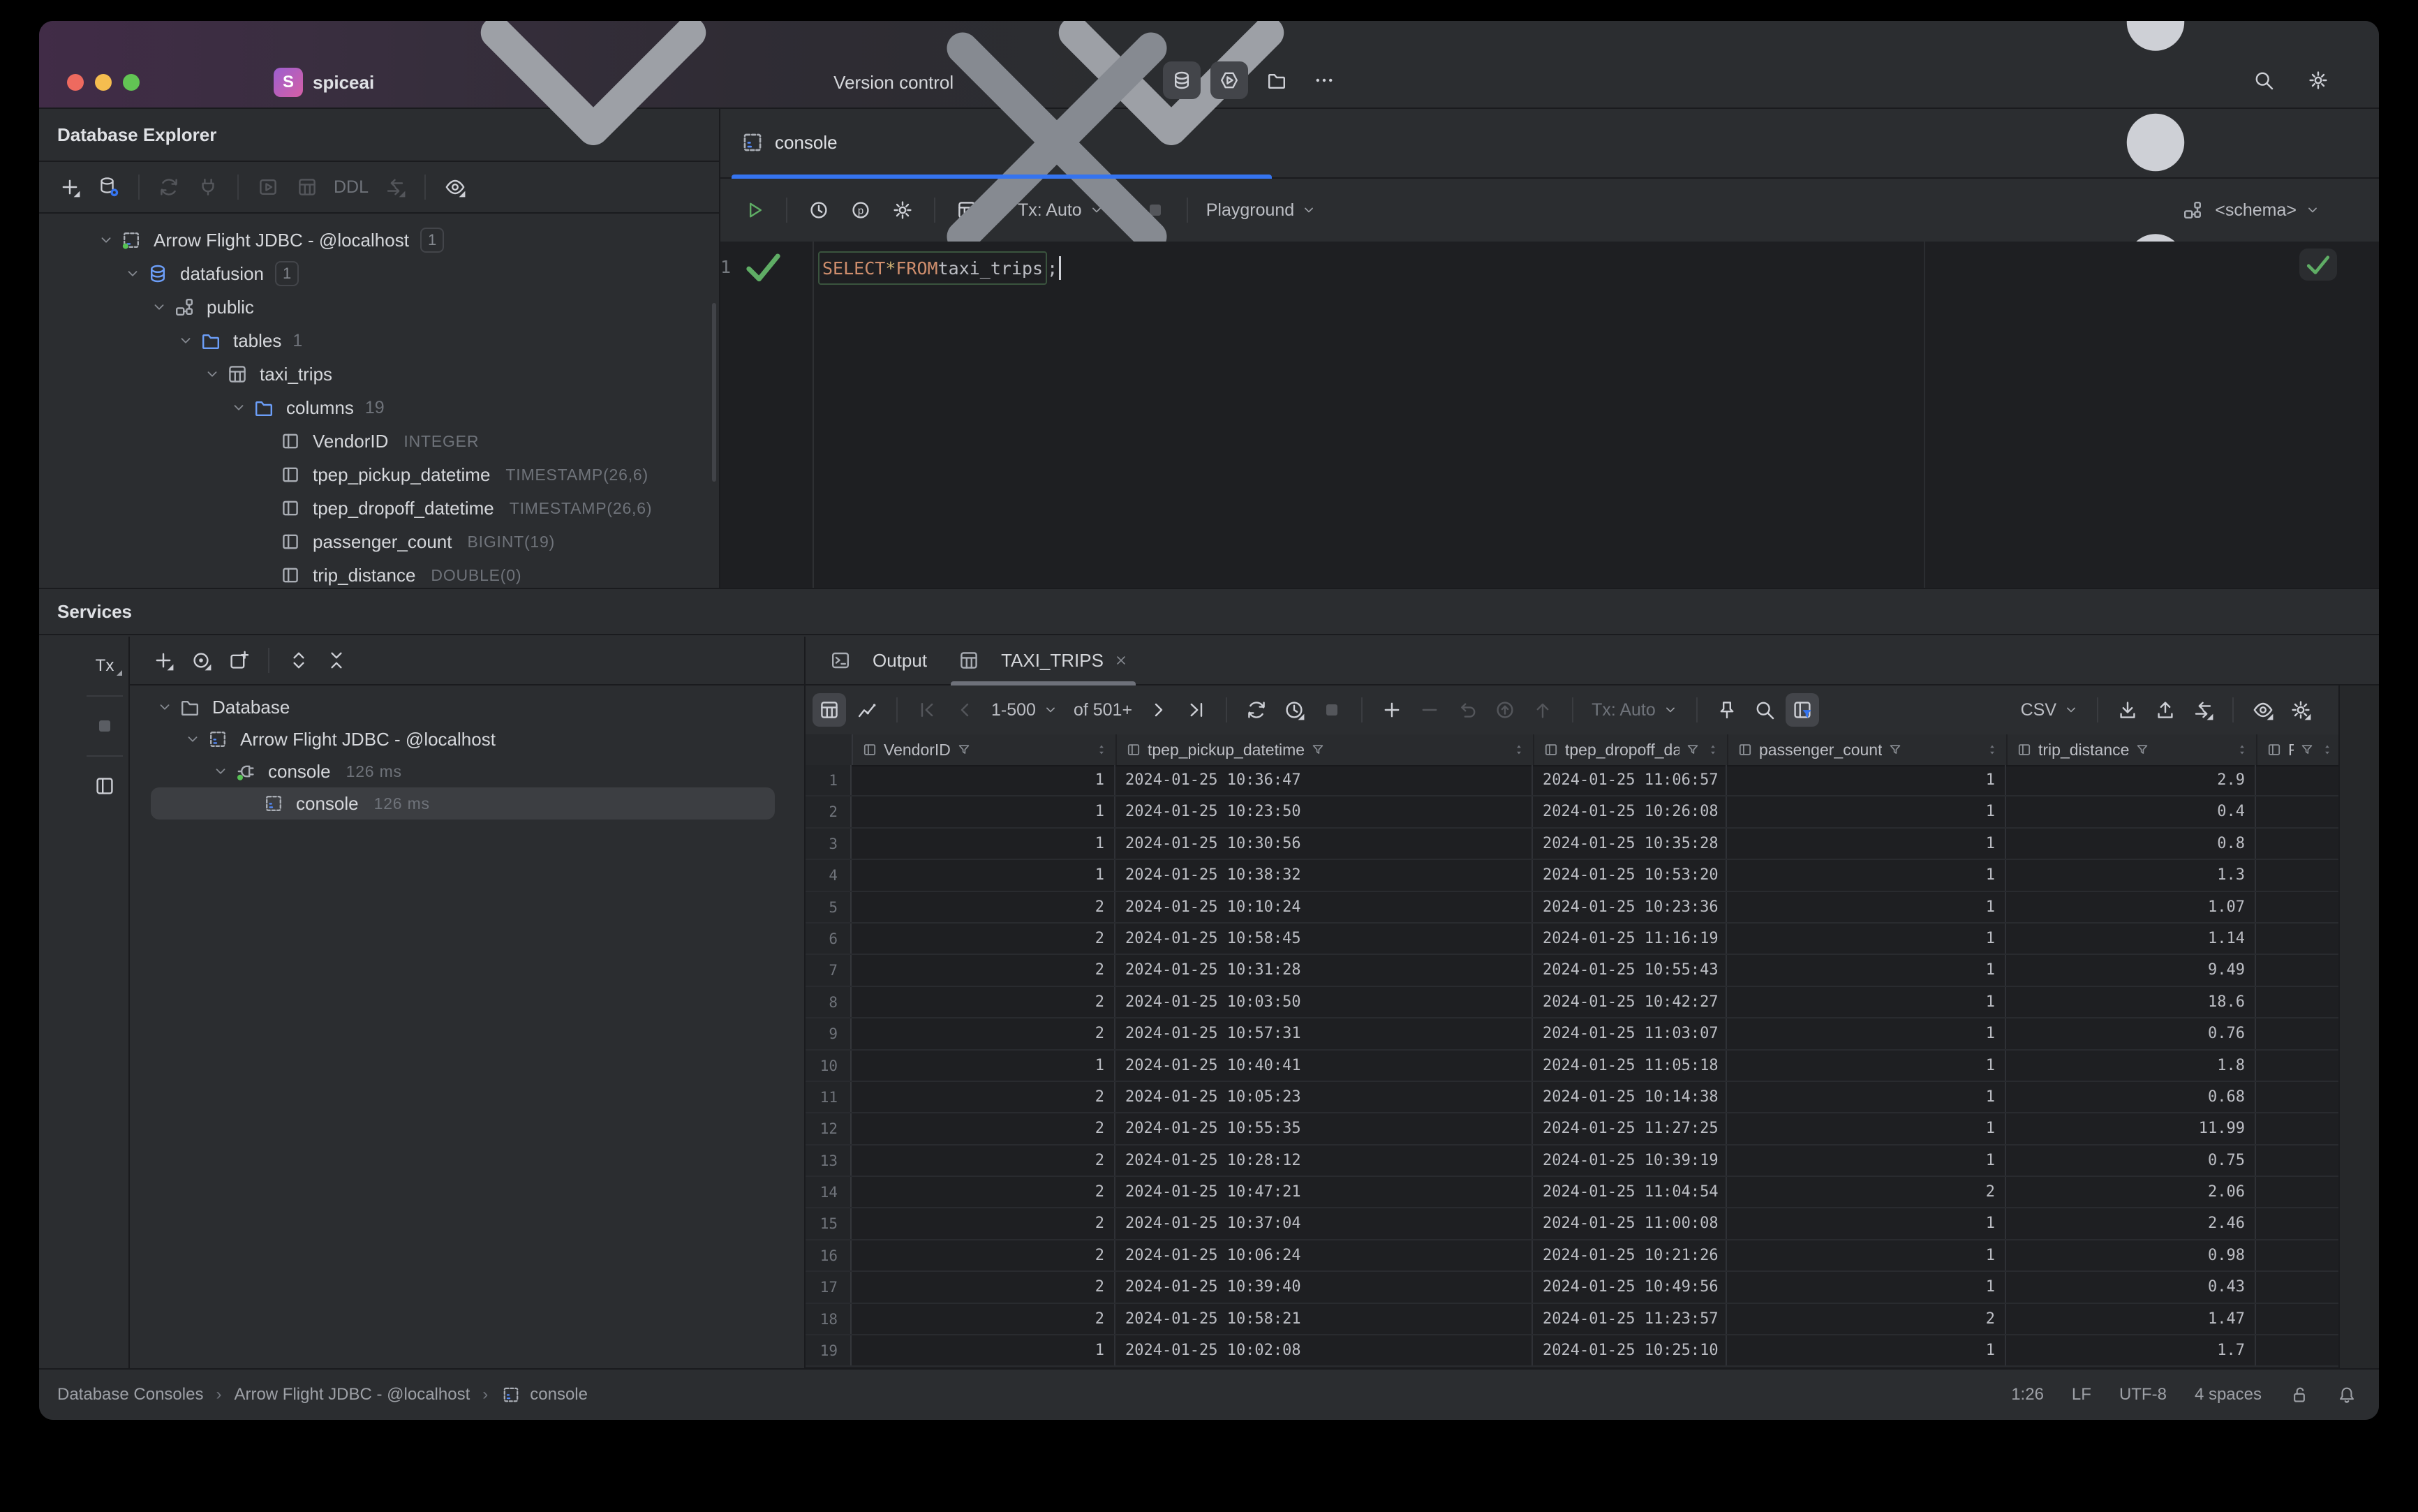 The image size is (2418, 1512). I want to click on delete-row-button, so click(1429, 710).